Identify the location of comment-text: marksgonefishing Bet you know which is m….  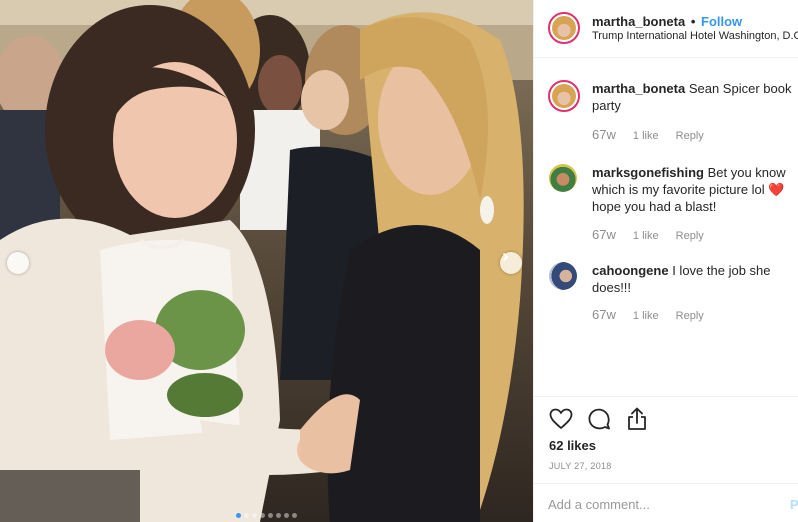
(692, 189).